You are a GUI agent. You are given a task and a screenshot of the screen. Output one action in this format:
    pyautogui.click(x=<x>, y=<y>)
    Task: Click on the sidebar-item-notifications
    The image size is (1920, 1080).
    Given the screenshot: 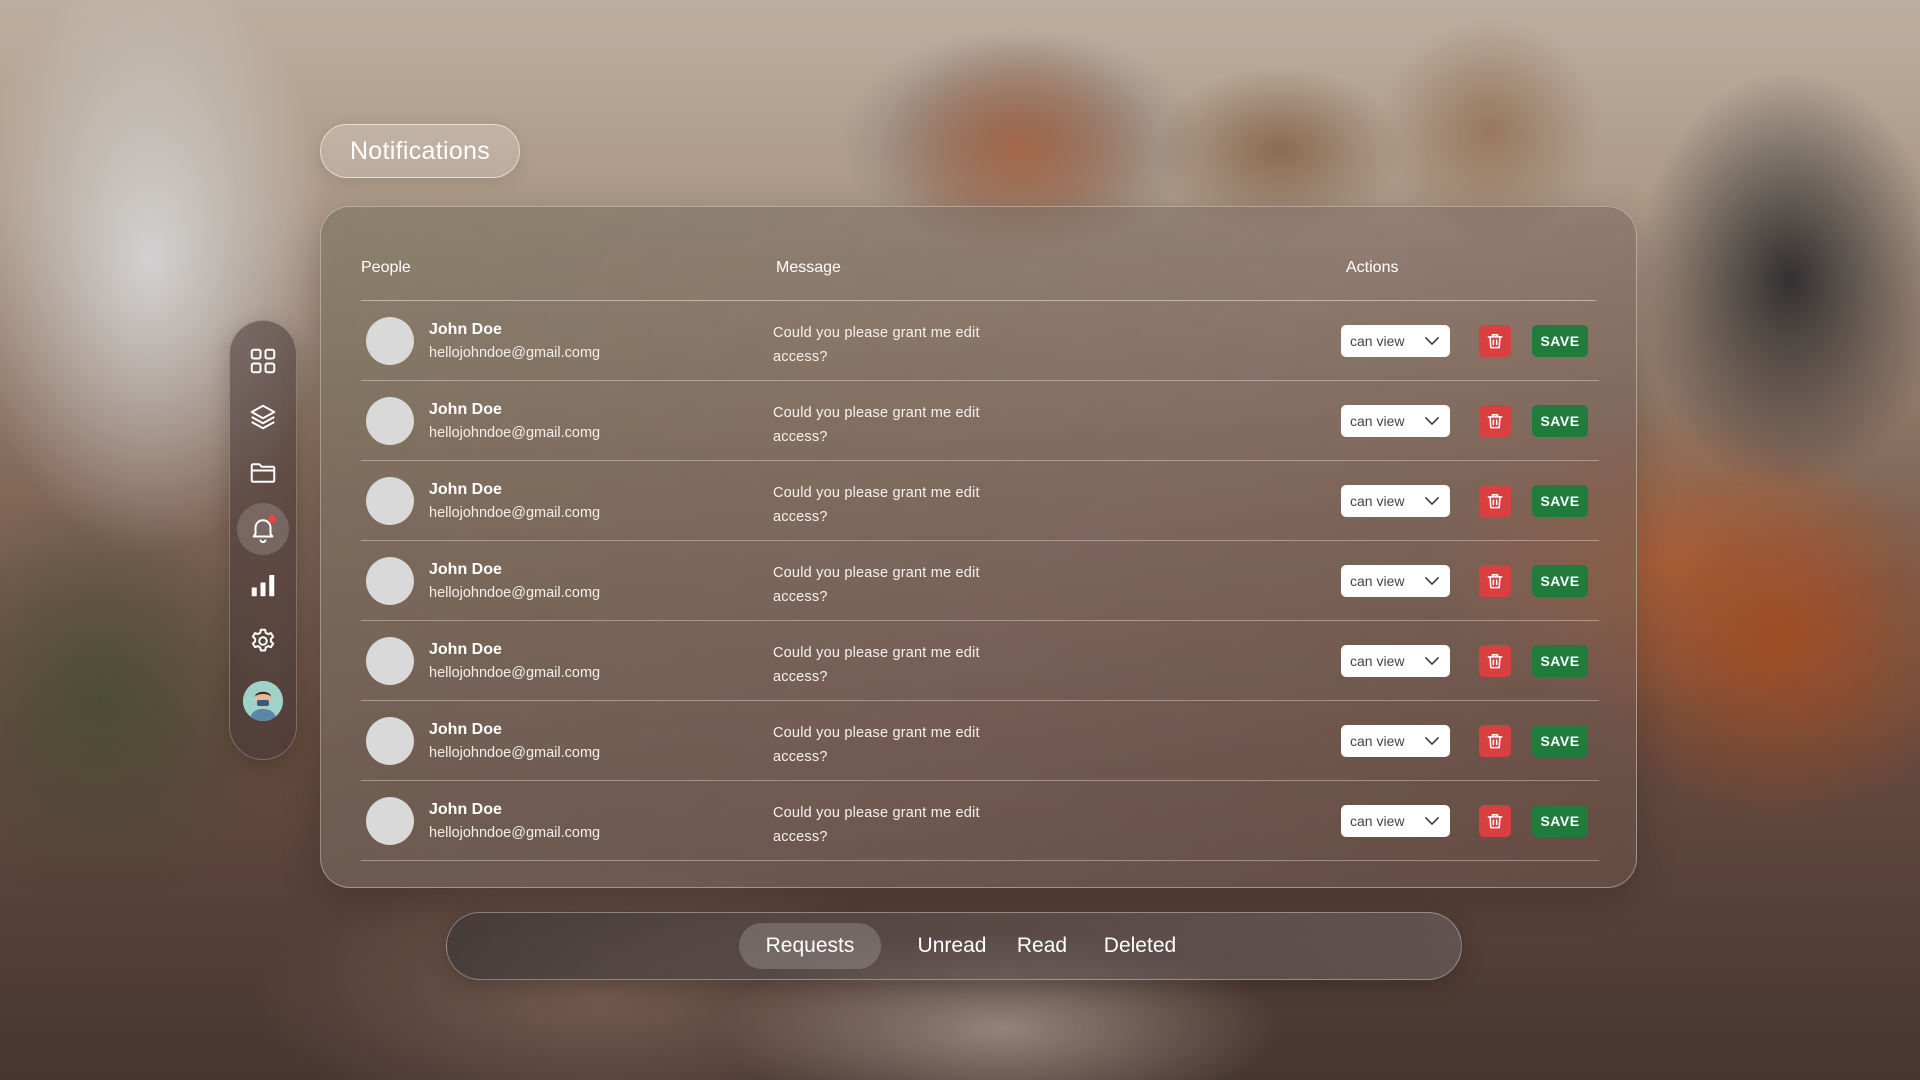 What is the action you would take?
    pyautogui.click(x=263, y=529)
    